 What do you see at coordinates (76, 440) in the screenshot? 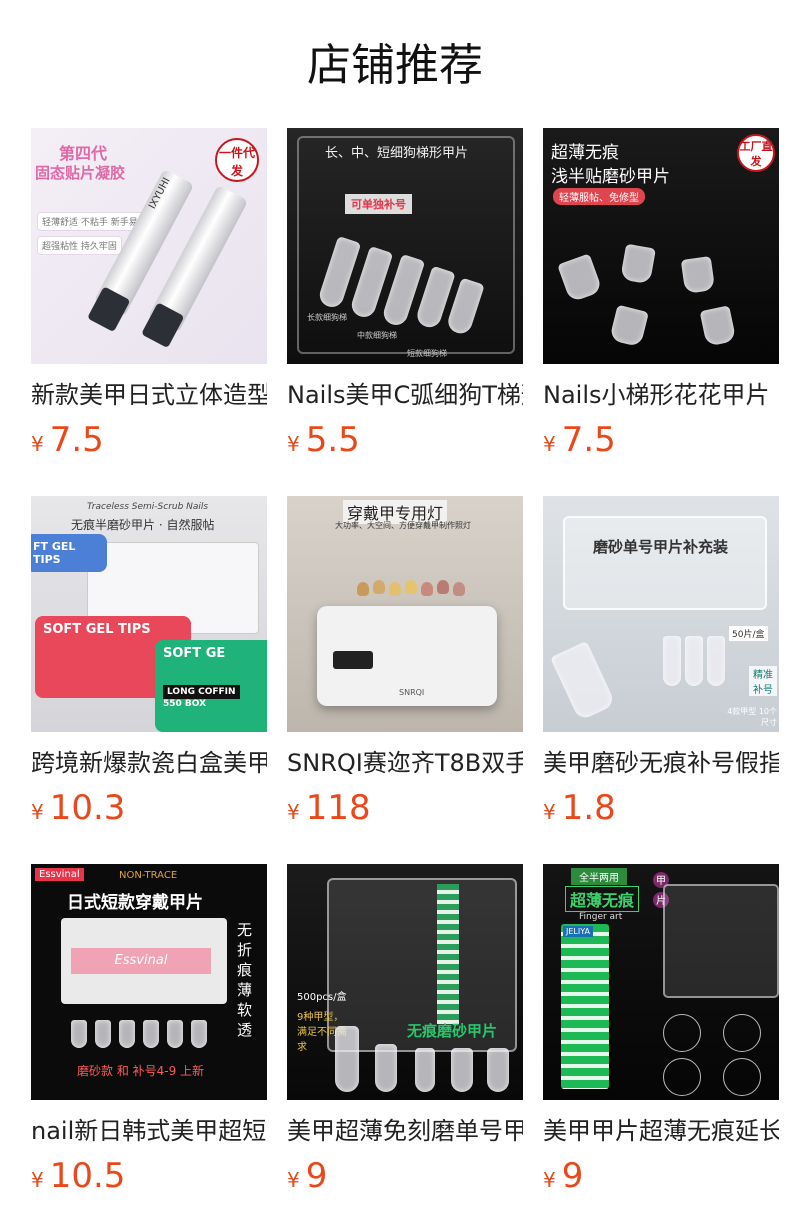
I see `price-value: 7.5` at bounding box center [76, 440].